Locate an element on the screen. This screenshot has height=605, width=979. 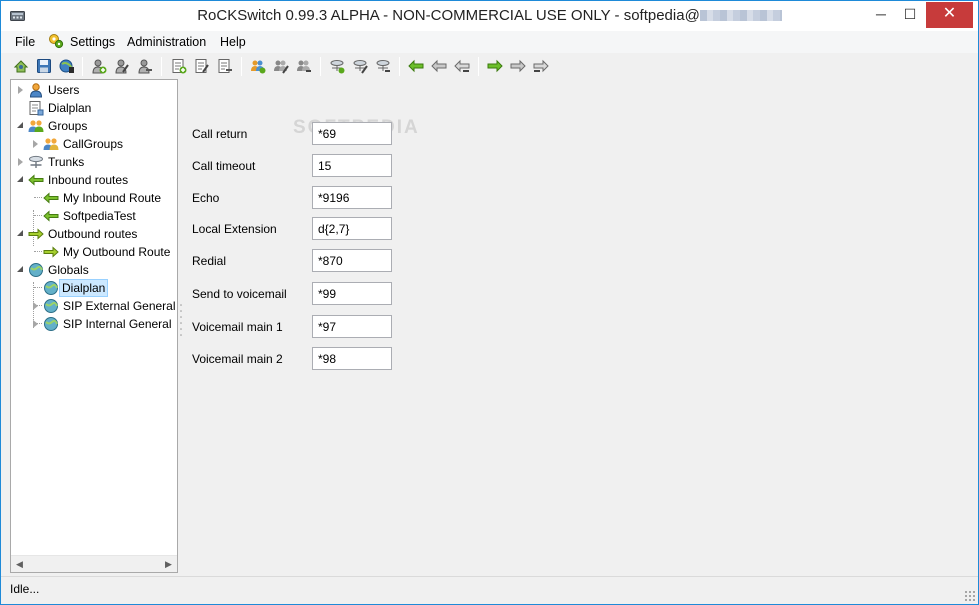
add-group-button is located at coordinates (258, 66).